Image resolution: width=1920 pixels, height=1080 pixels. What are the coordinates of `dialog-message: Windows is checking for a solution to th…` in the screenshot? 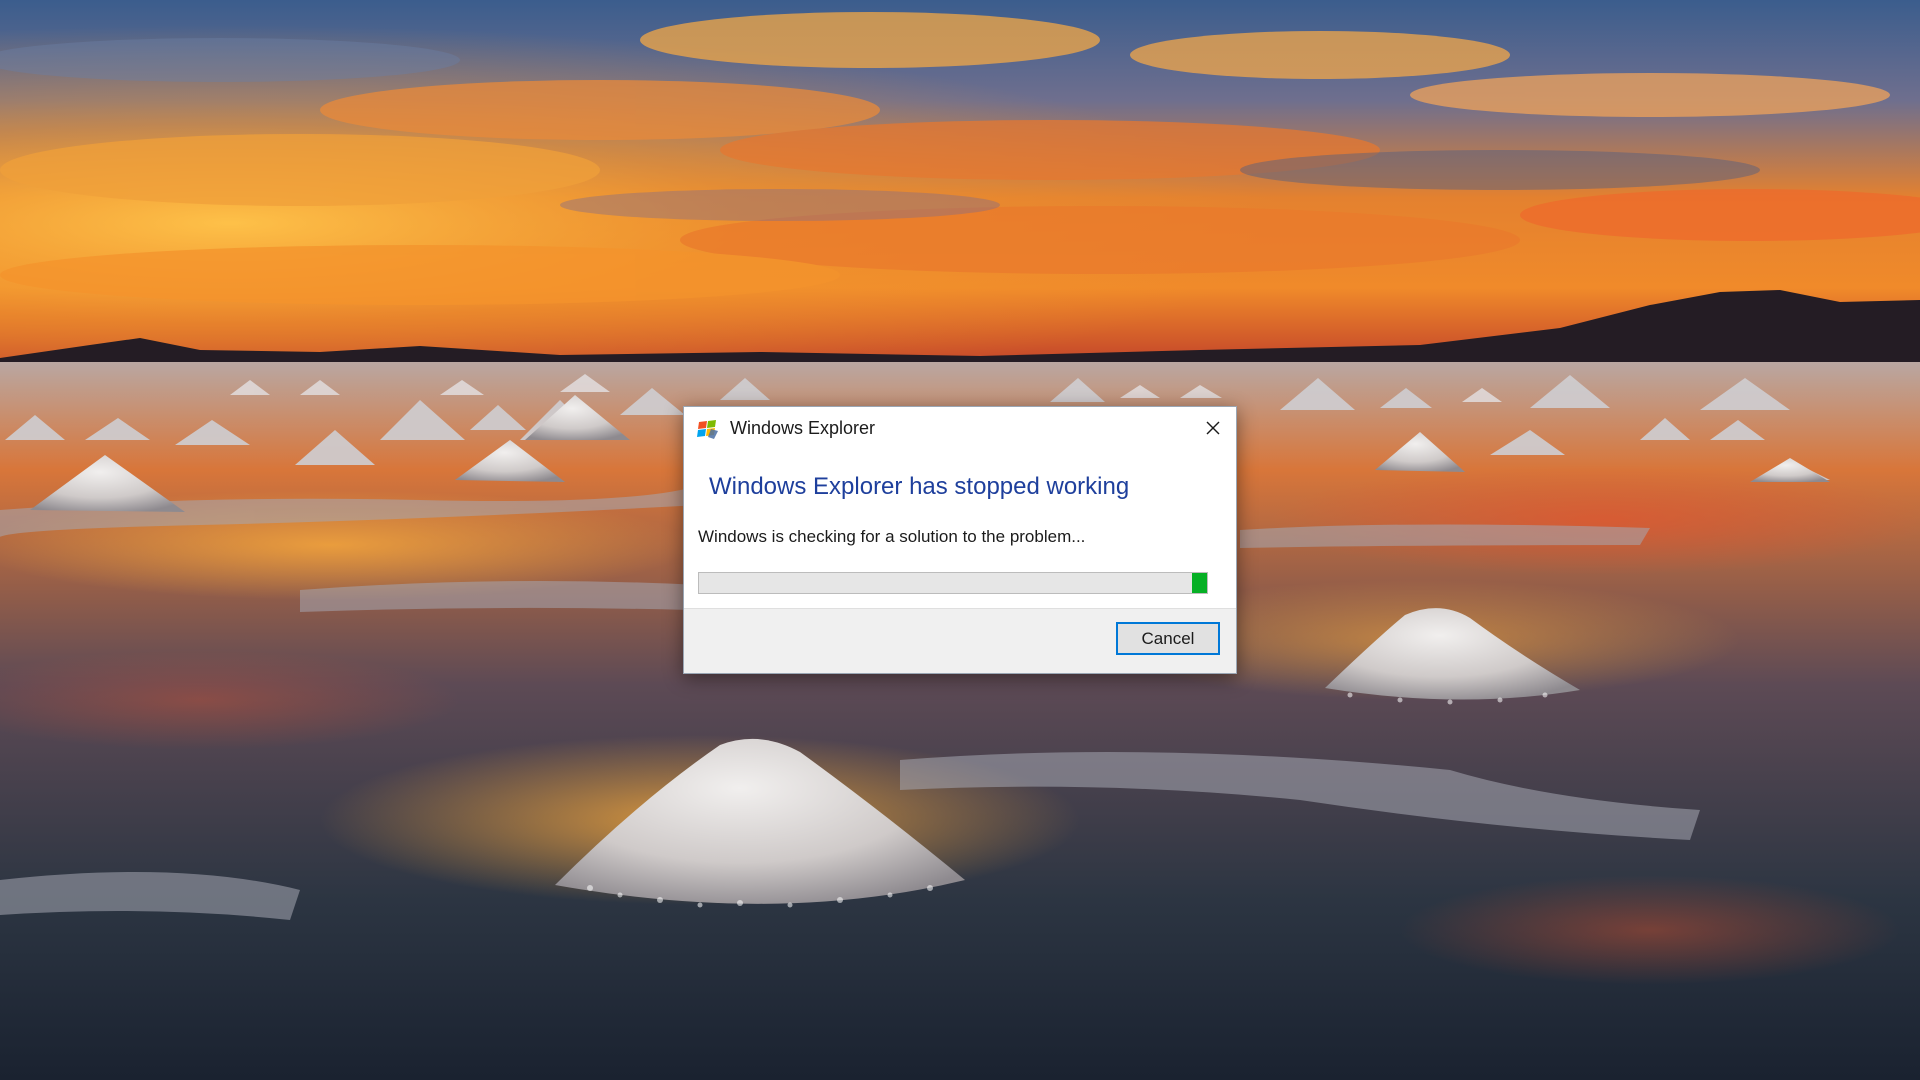 It's located at (892, 536).